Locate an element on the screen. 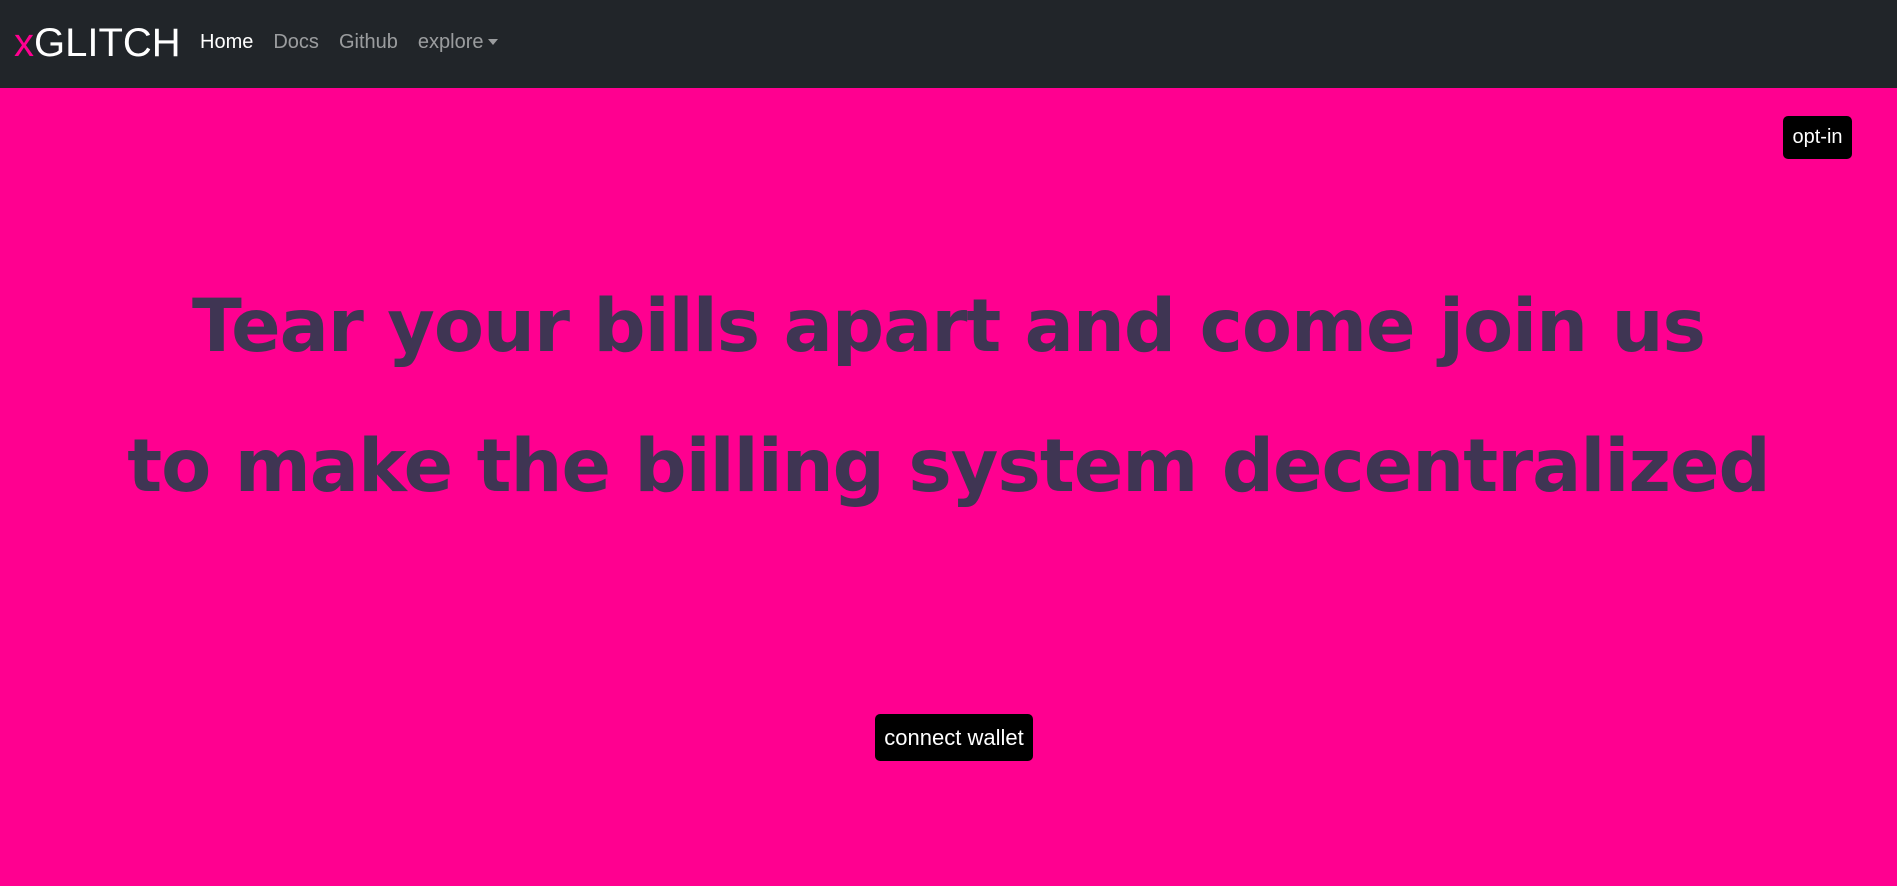 This screenshot has width=1897, height=886. brand-logo: xGLITCH is located at coordinates (97, 43).